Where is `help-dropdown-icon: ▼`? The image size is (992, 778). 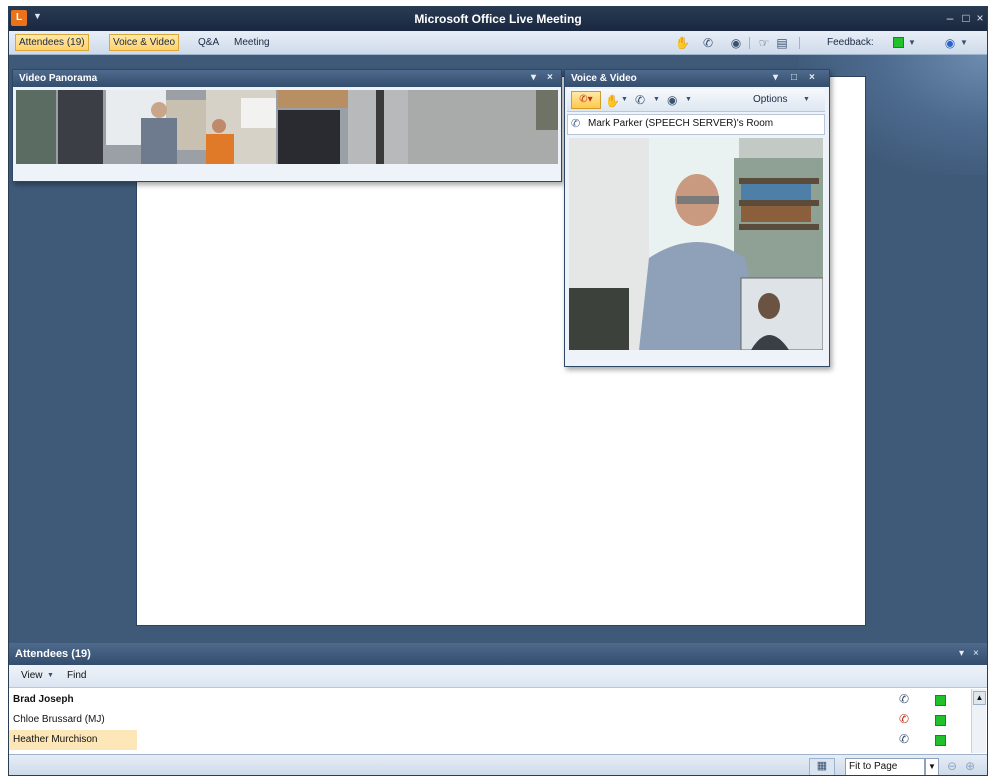 help-dropdown-icon: ▼ is located at coordinates (964, 42).